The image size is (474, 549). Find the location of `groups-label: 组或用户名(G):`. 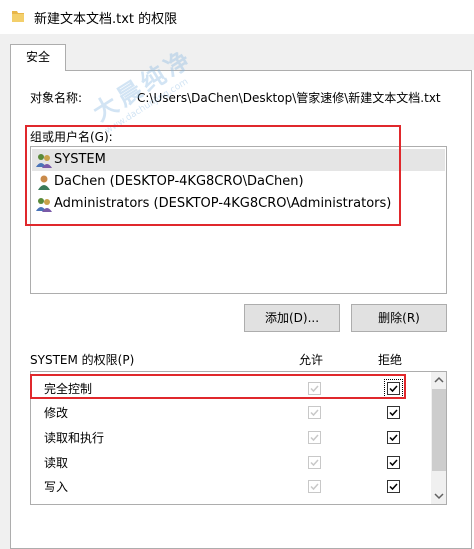

groups-label: 组或用户名(G): is located at coordinates (71, 137).